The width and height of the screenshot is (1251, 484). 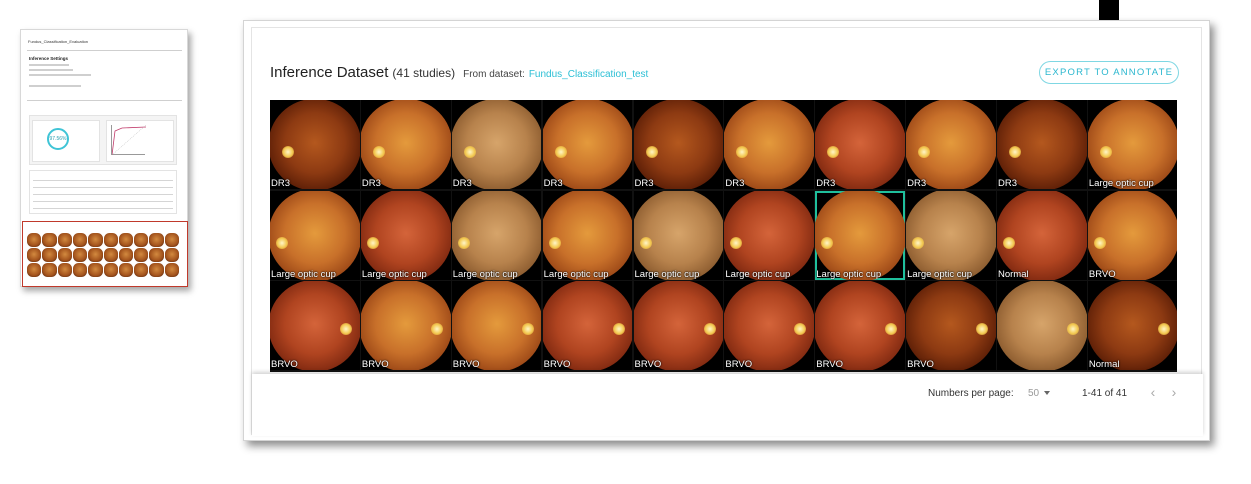 What do you see at coordinates (424, 73) in the screenshot?
I see `study-count: (41 studies)` at bounding box center [424, 73].